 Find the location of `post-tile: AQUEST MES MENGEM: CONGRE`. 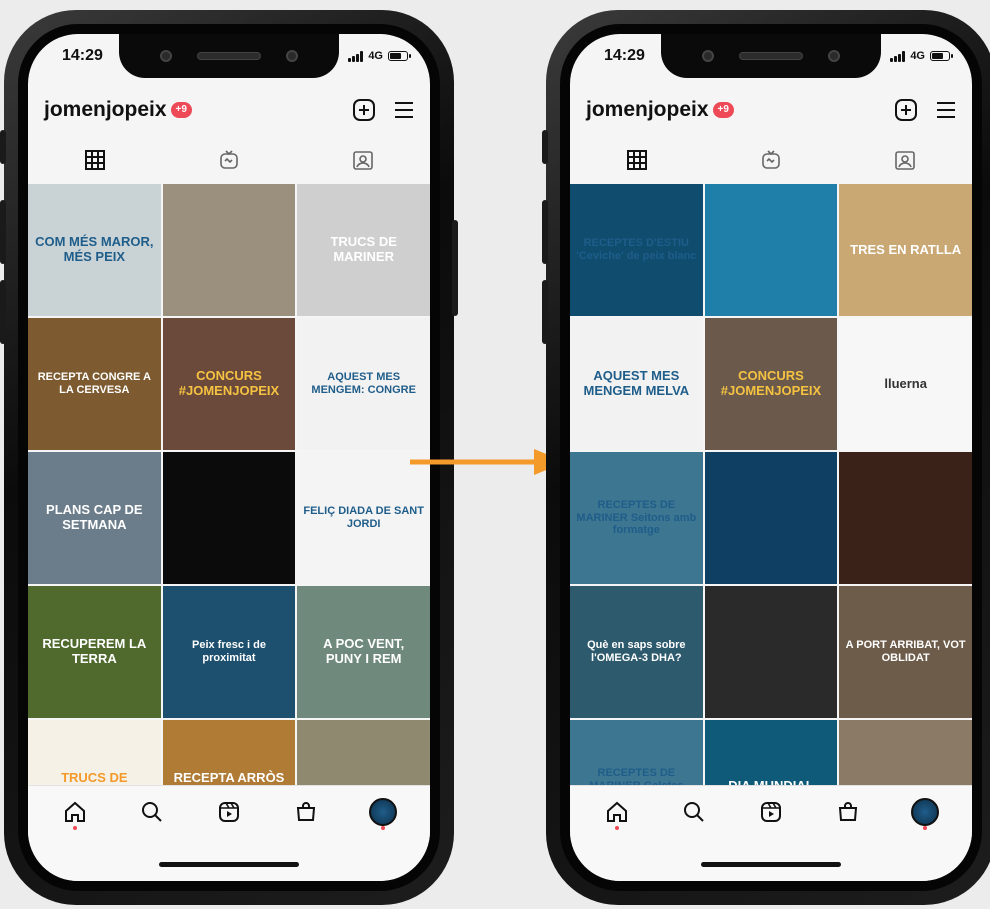

post-tile: AQUEST MES MENGEM: CONGRE is located at coordinates (363, 384).